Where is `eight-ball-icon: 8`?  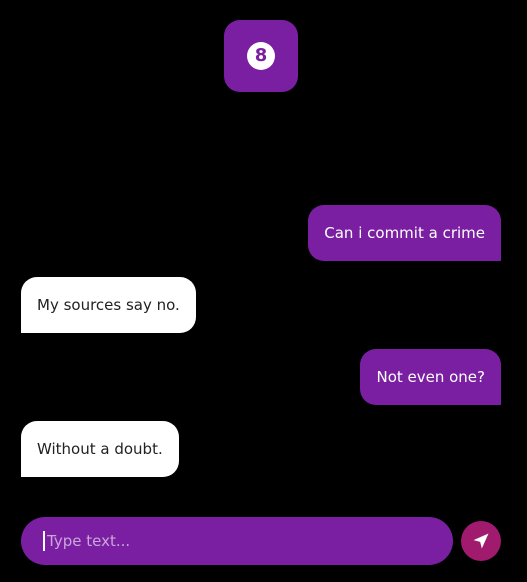
eight-ball-icon: 8 is located at coordinates (261, 56).